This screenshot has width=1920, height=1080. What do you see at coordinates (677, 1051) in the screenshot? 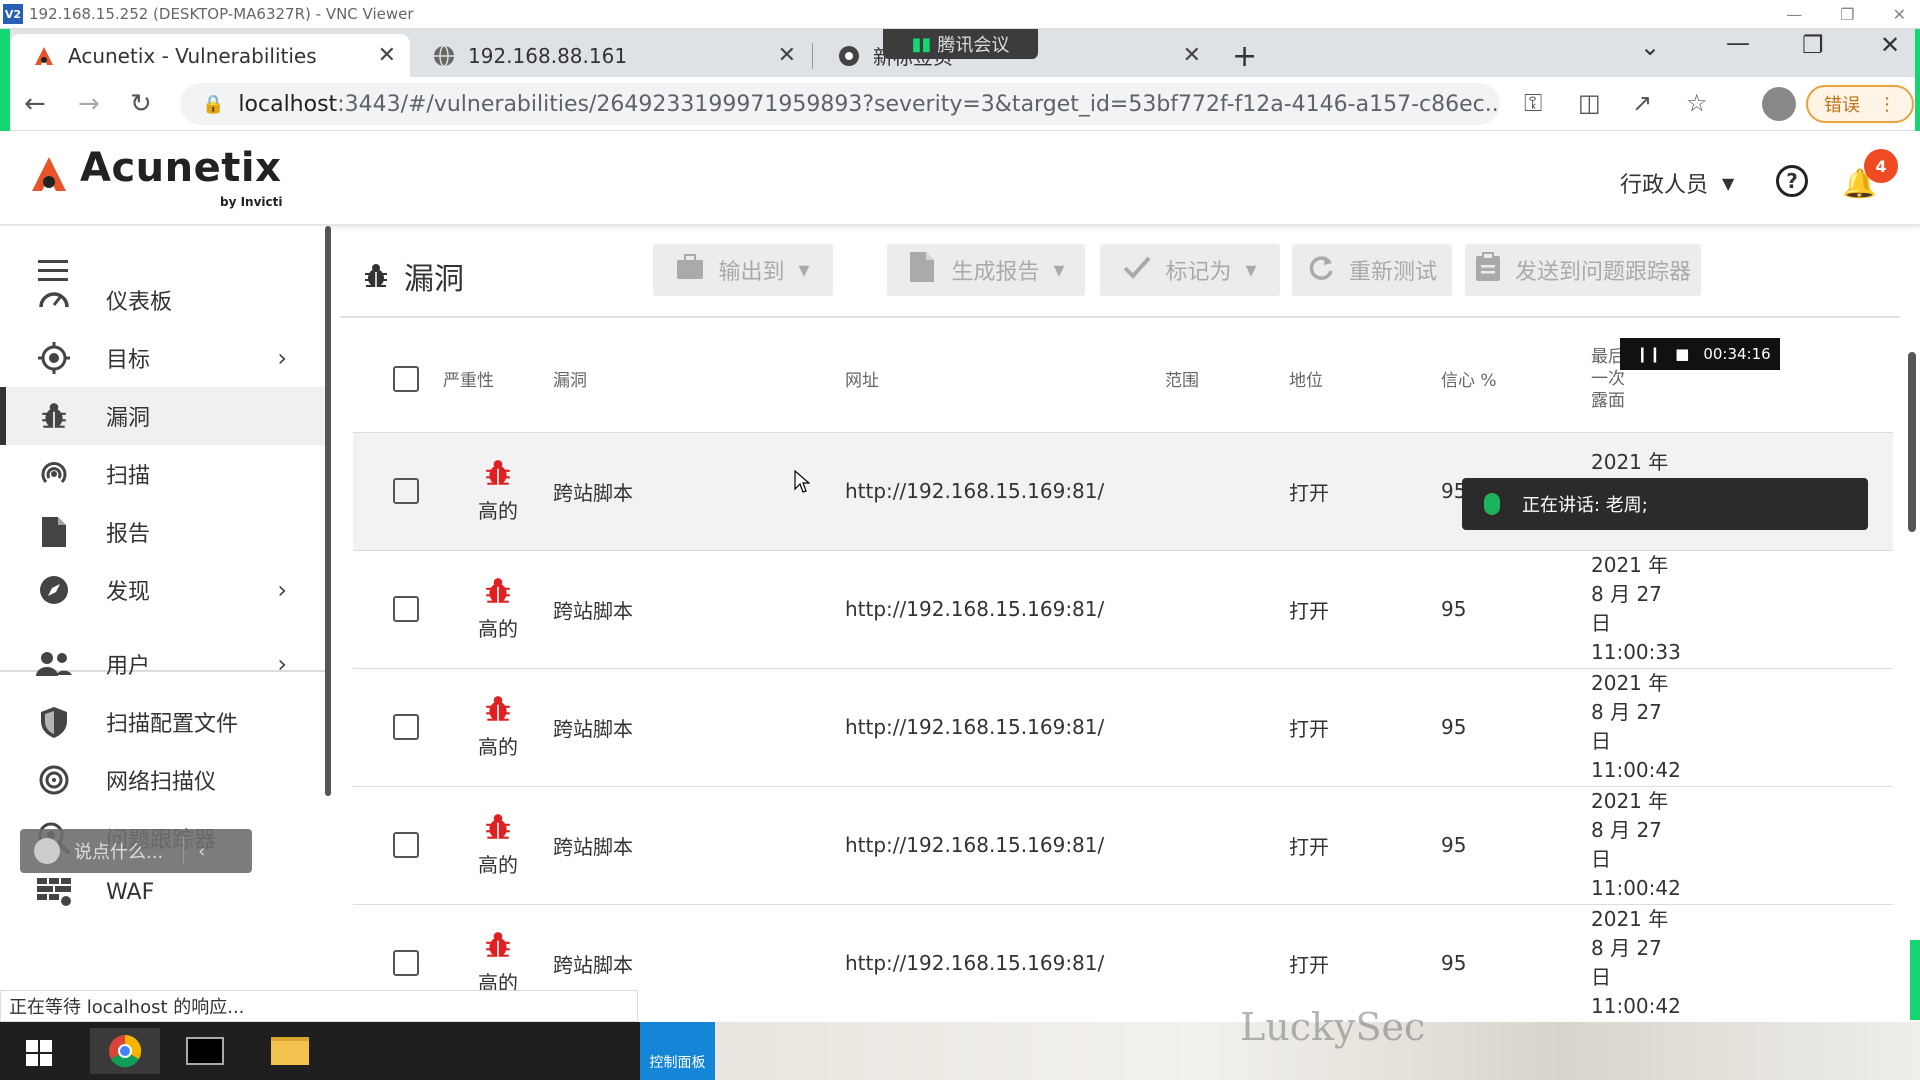
I see `taskbar-control-panel: 控制面板` at bounding box center [677, 1051].